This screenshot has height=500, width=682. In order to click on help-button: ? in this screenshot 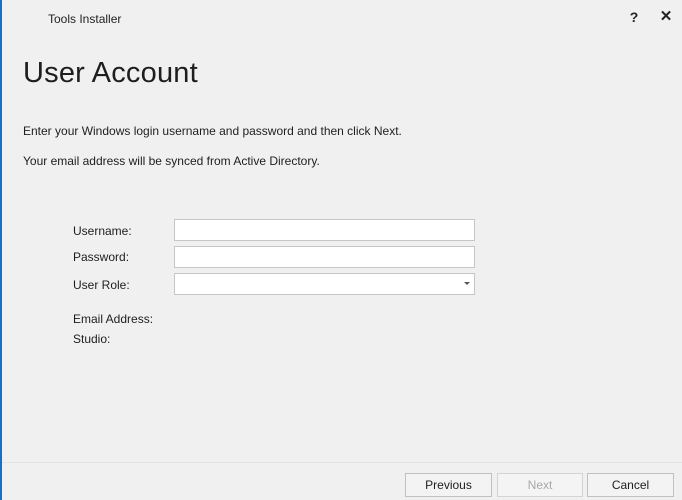, I will do `click(634, 17)`.